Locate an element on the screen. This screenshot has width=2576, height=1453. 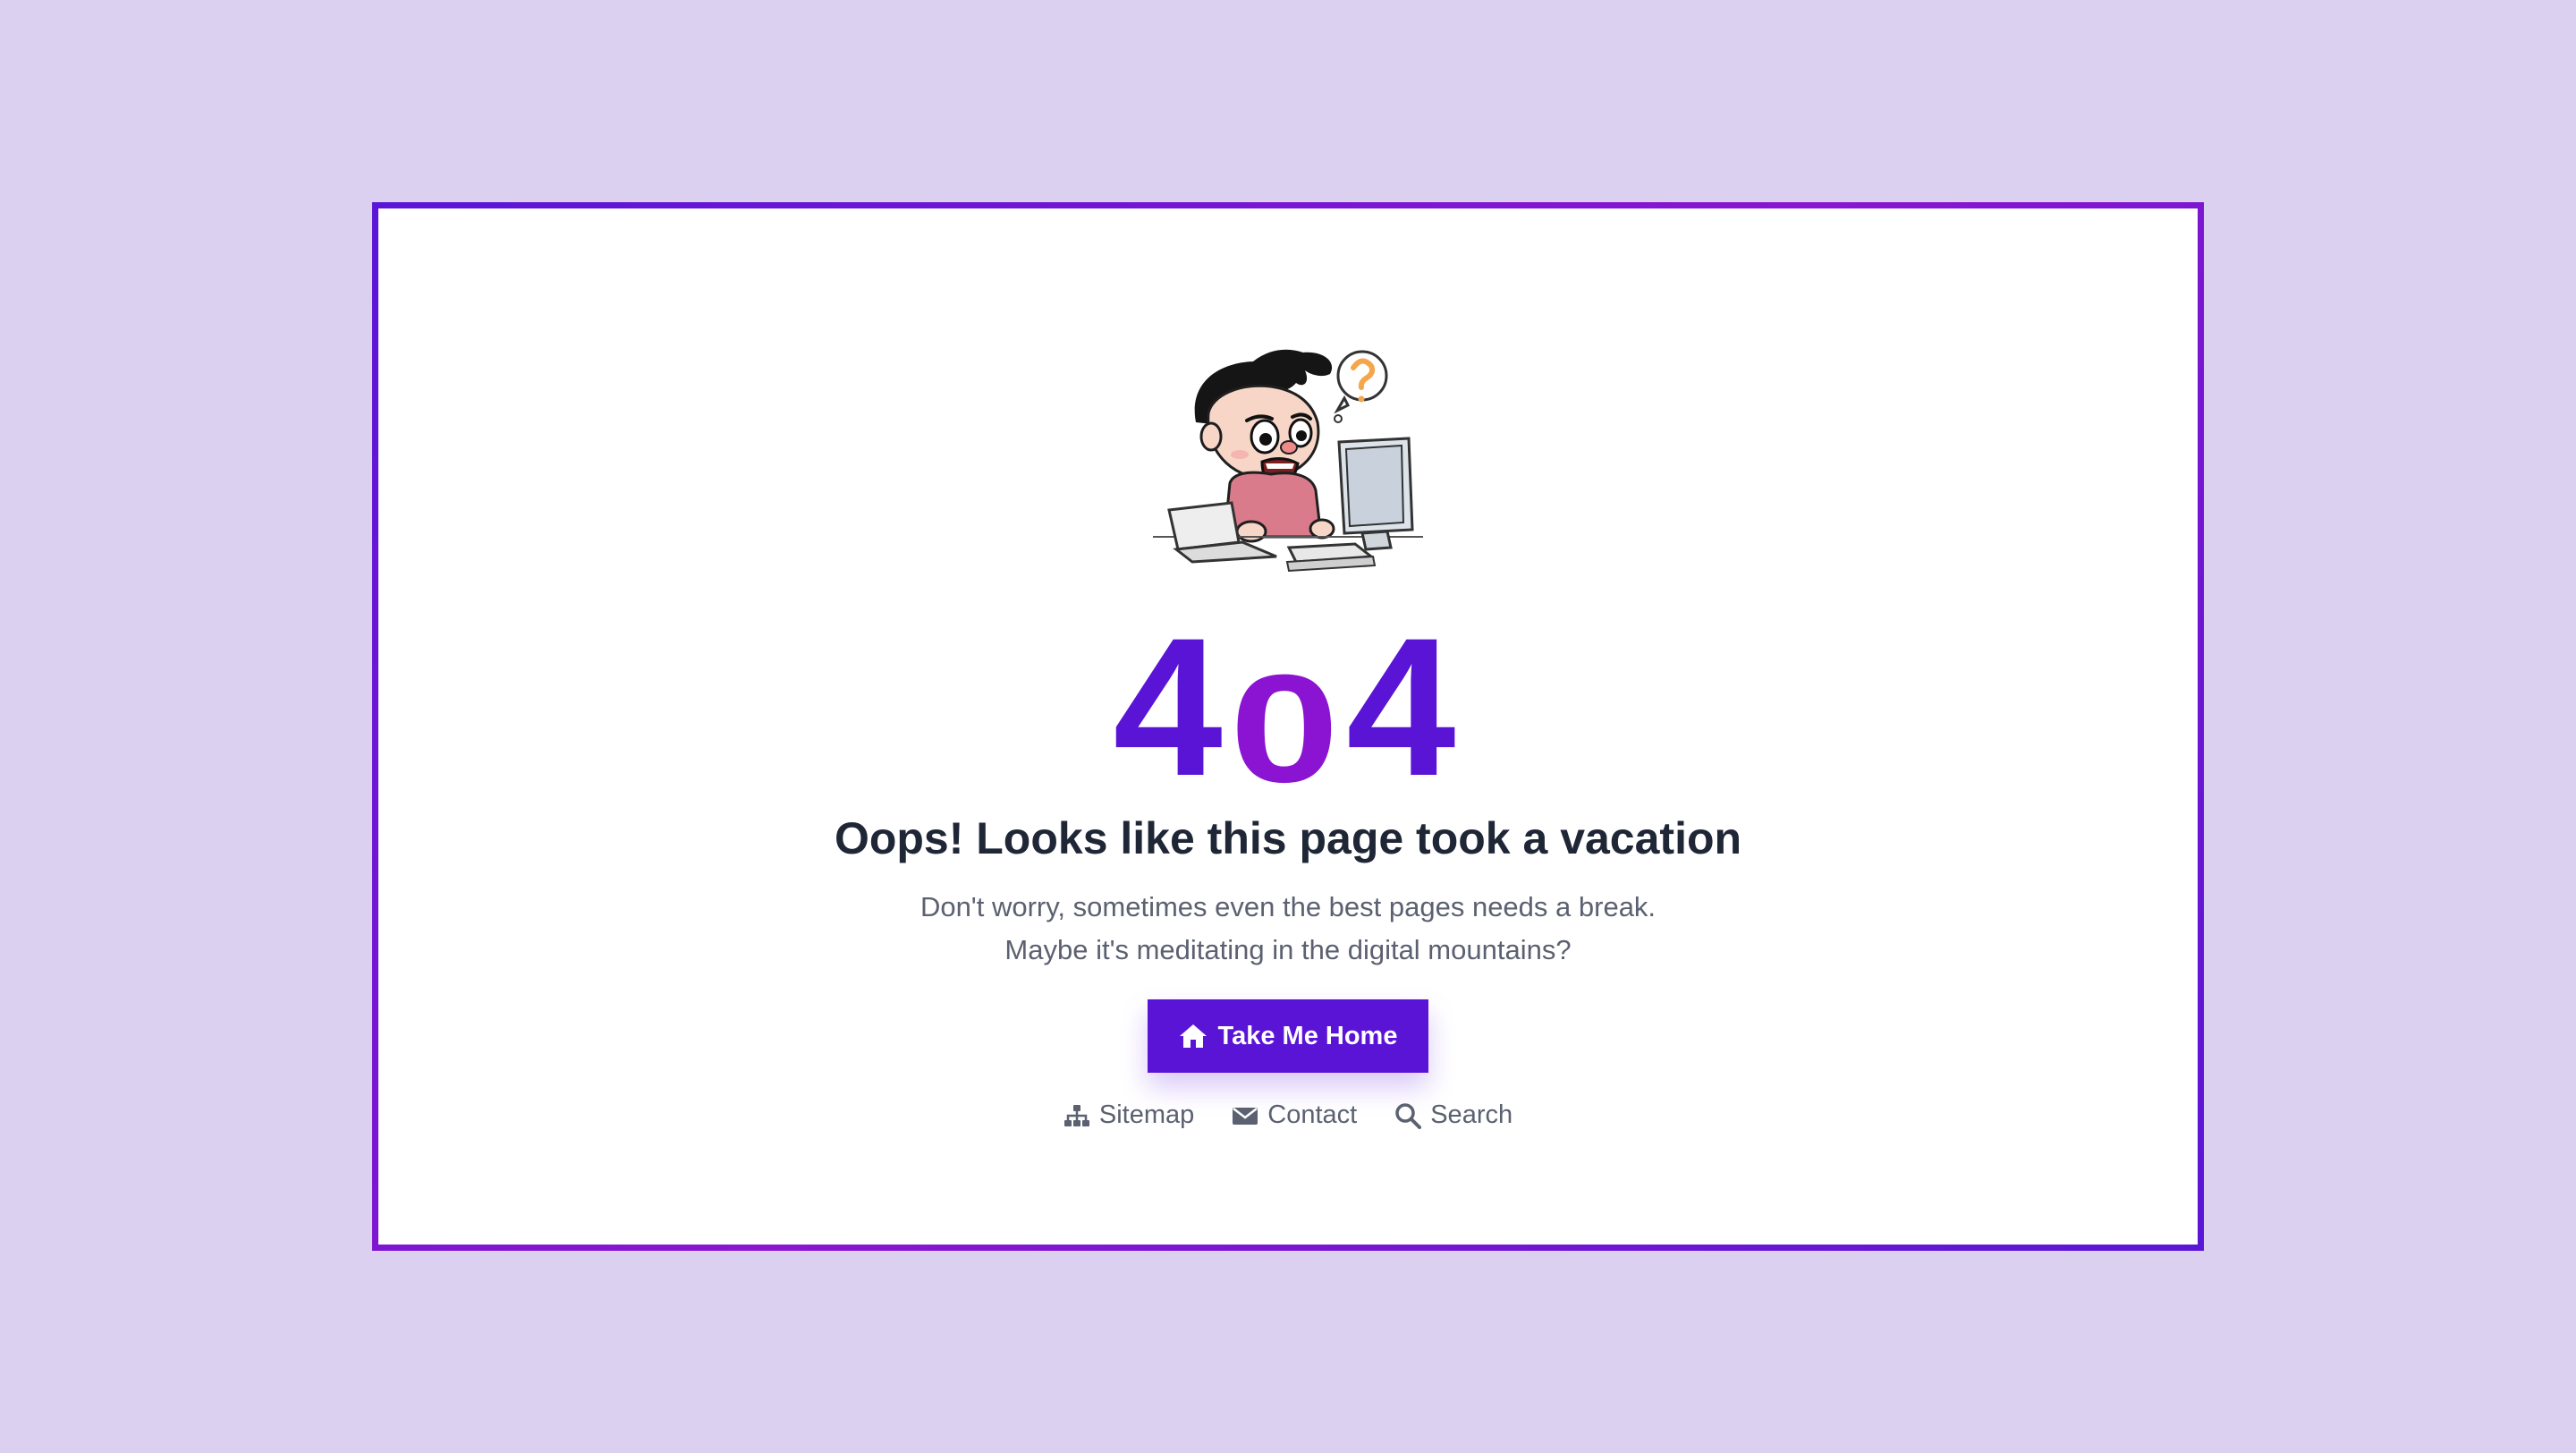
confused-developer-illustration is located at coordinates (1288, 461).